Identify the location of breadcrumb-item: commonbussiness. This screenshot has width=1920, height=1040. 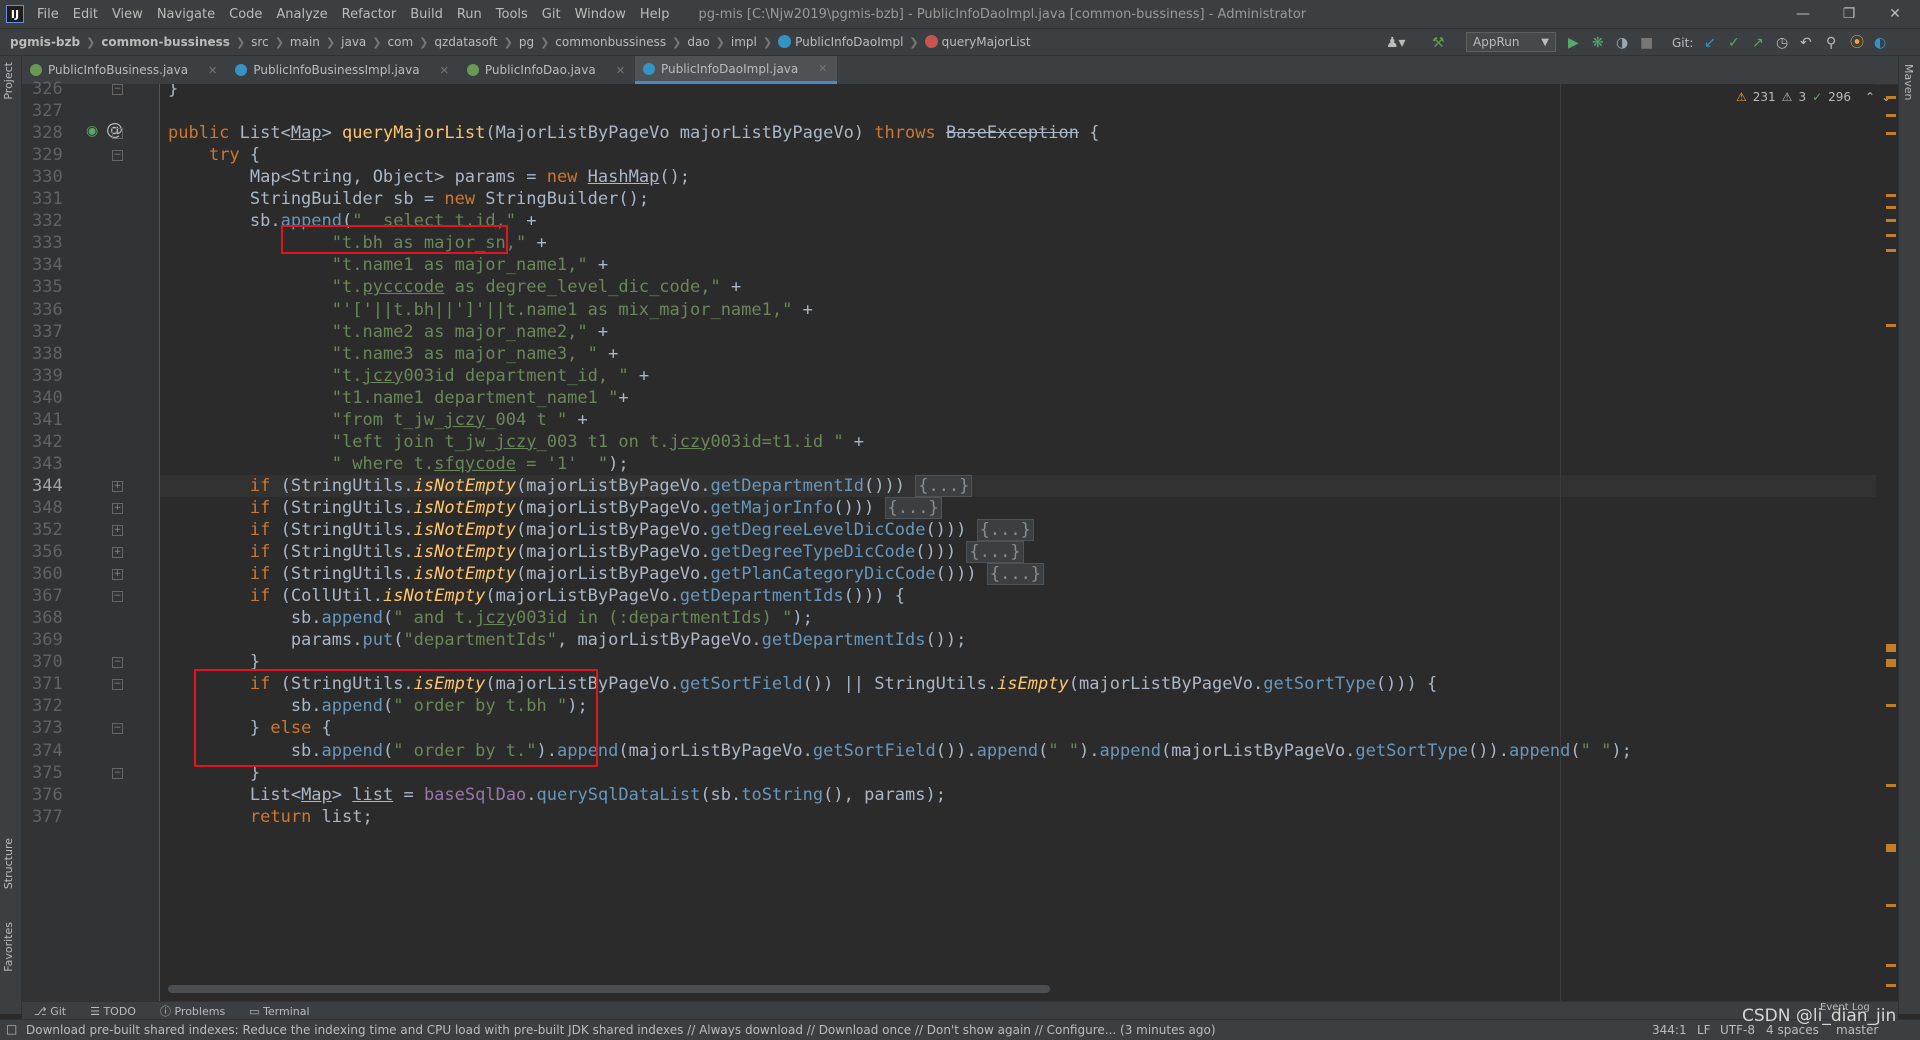
(610, 42).